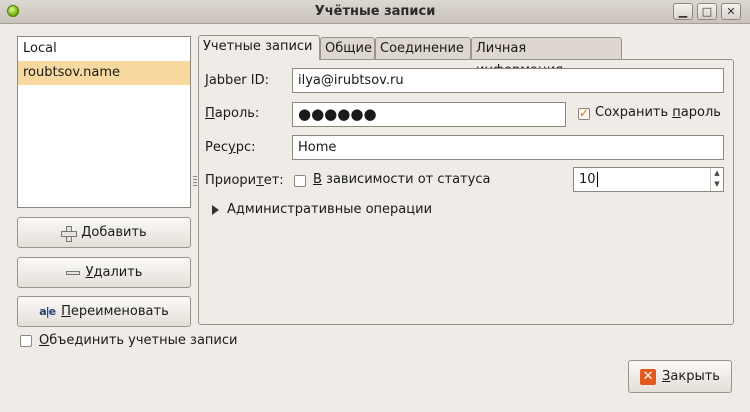 The image size is (750, 412). I want to click on priority-label-pre: Приори, so click(231, 180).